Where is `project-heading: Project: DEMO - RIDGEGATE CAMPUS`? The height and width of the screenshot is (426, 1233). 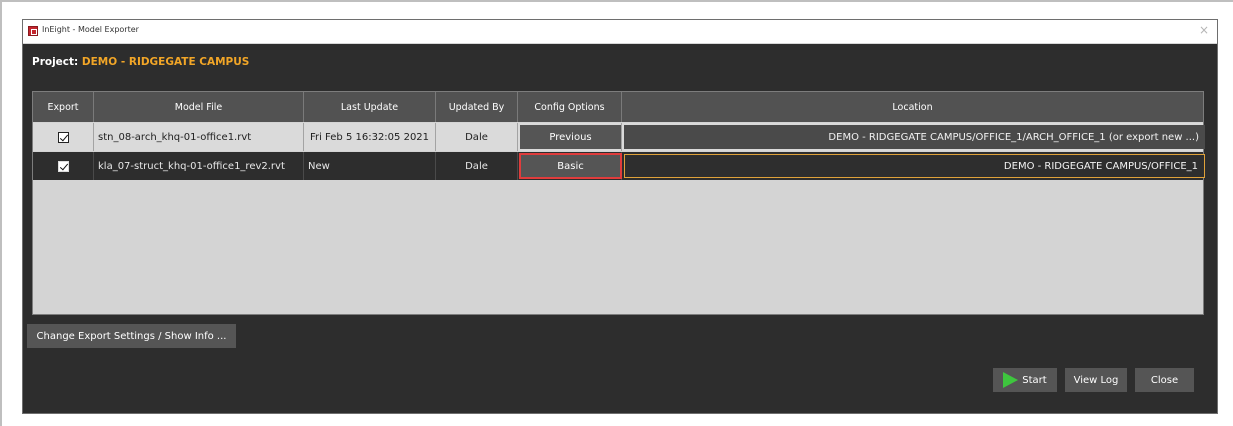 project-heading: Project: DEMO - RIDGEGATE CAMPUS is located at coordinates (140, 62).